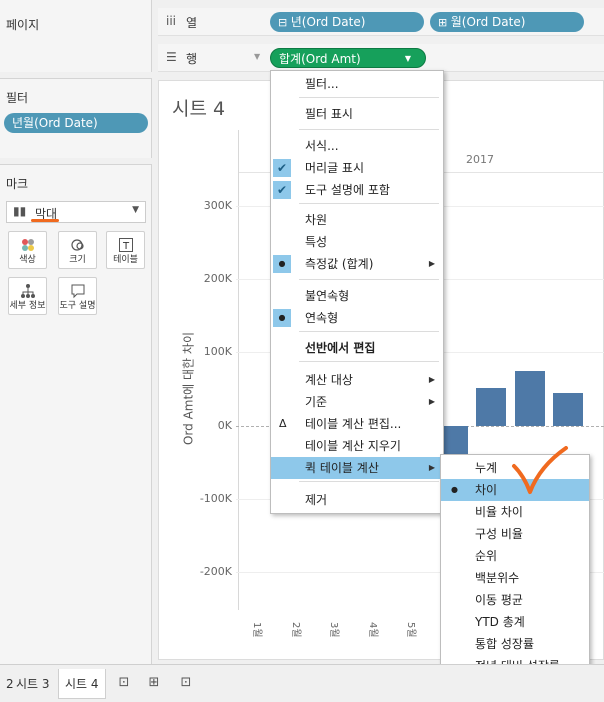 Image resolution: width=604 pixels, height=702 pixels. Describe the element at coordinates (82, 684) in the screenshot. I see `tab-sheet-4: 시트 4` at that location.